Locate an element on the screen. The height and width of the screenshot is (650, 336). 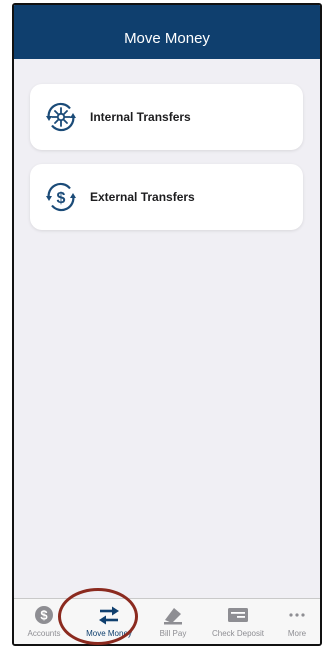
bill-pay-icon is located at coordinates (173, 616).